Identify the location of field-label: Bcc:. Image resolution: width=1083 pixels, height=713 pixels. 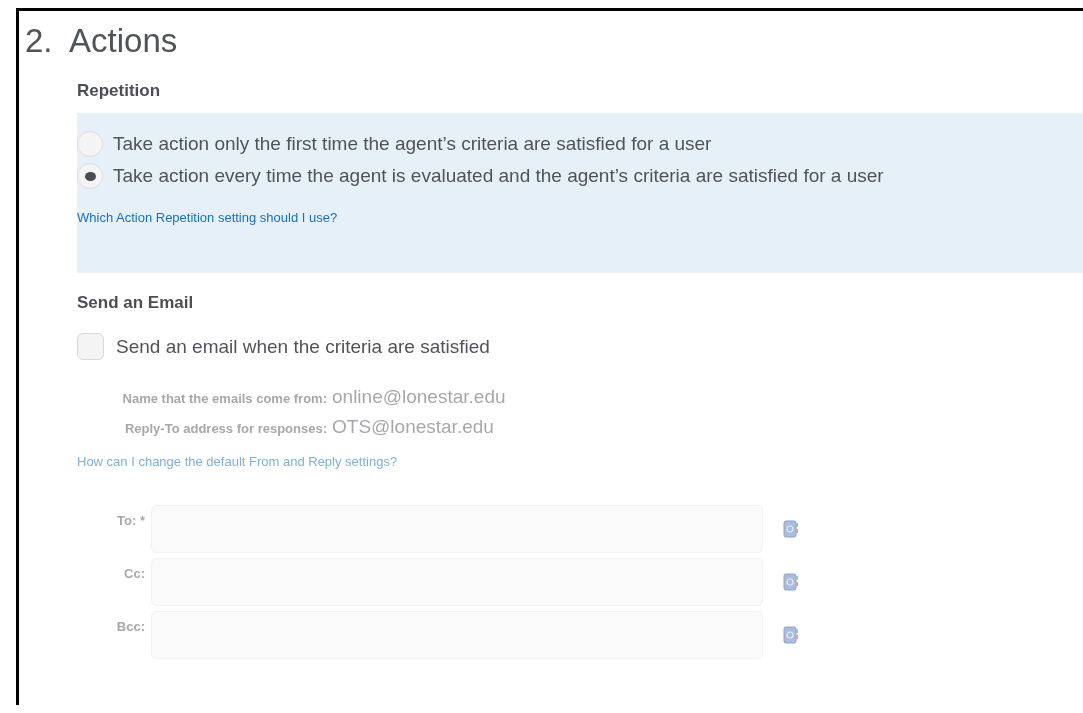
(130, 627).